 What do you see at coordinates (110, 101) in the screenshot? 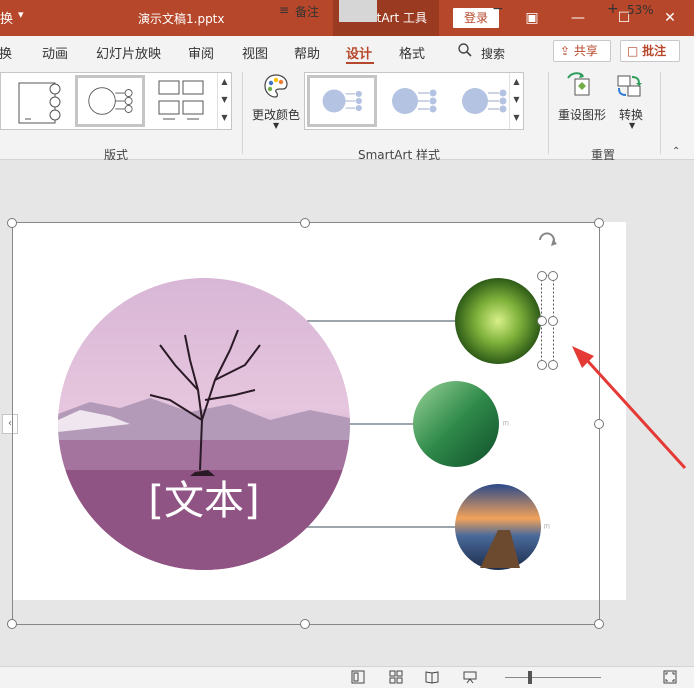
I see `layout-option-2-selected` at bounding box center [110, 101].